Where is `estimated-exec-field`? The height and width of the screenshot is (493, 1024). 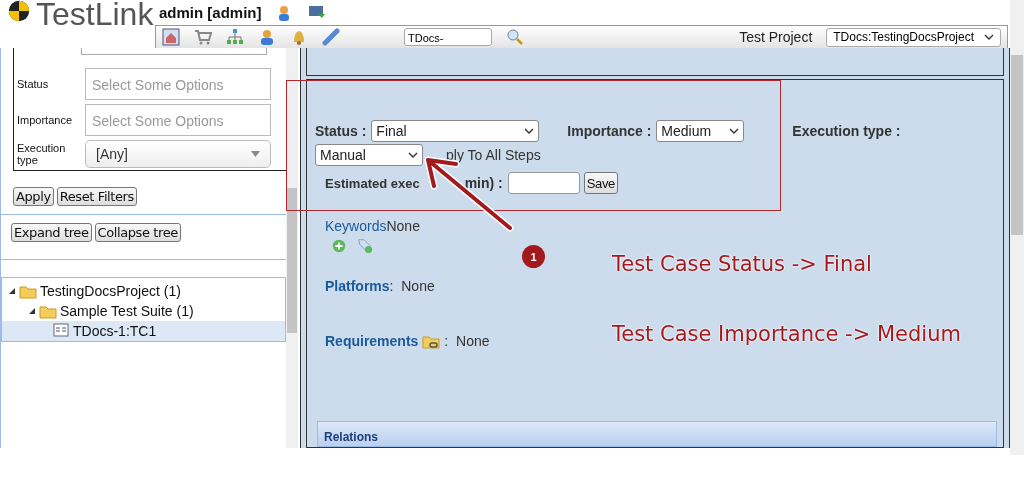 estimated-exec-field is located at coordinates (543, 183).